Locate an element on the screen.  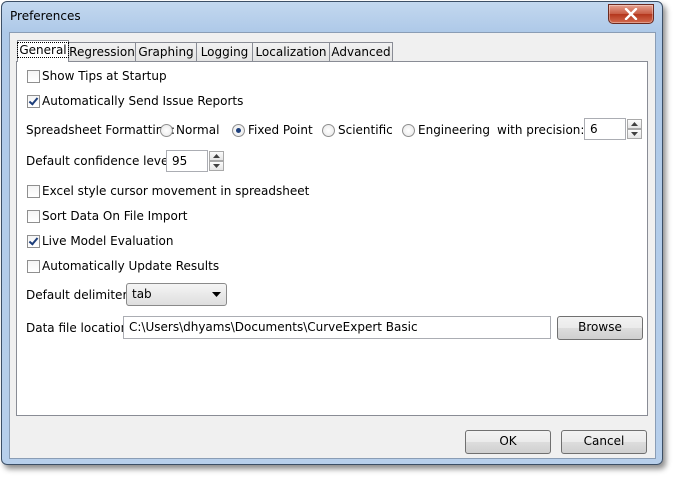
sort-data-checkbox is located at coordinates (33, 216).